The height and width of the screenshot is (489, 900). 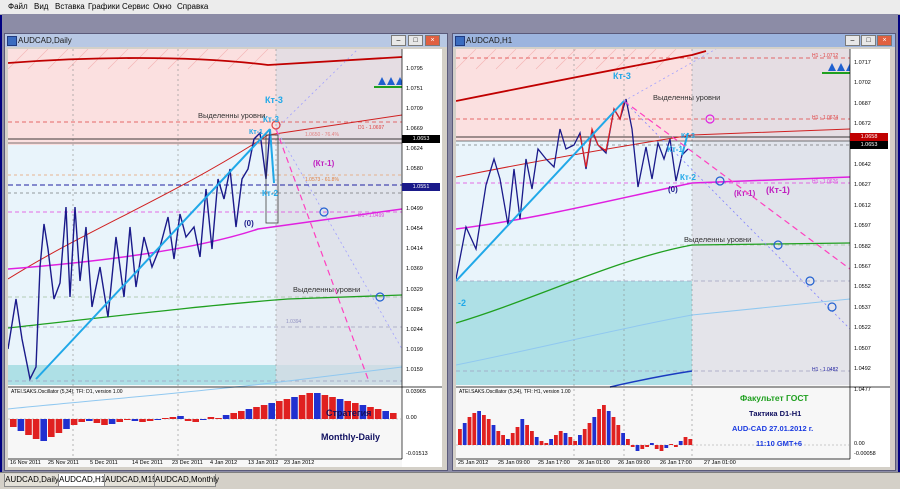 What do you see at coordinates (575, 428) in the screenshot?
I see `oscillator-bars` at bounding box center [575, 428].